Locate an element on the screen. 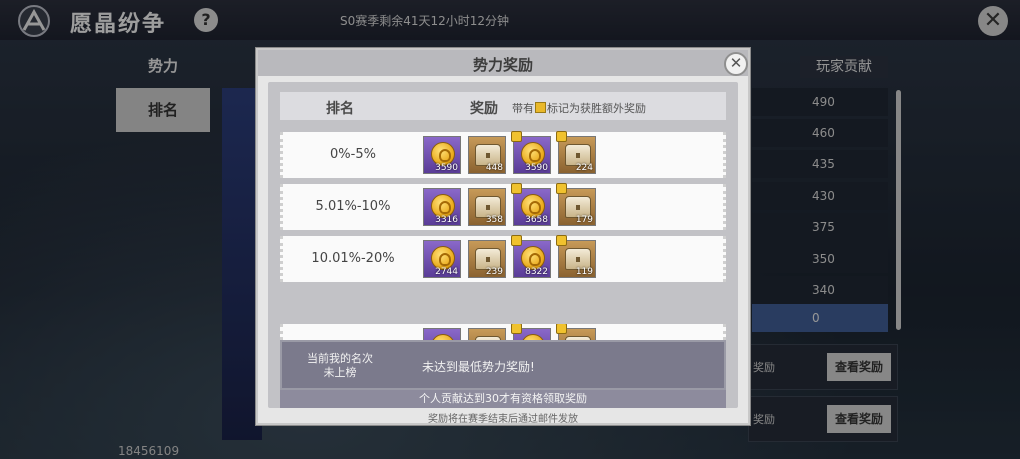 The image size is (1020, 459). my-rank-title: 当前我的名次 is located at coordinates (340, 358).